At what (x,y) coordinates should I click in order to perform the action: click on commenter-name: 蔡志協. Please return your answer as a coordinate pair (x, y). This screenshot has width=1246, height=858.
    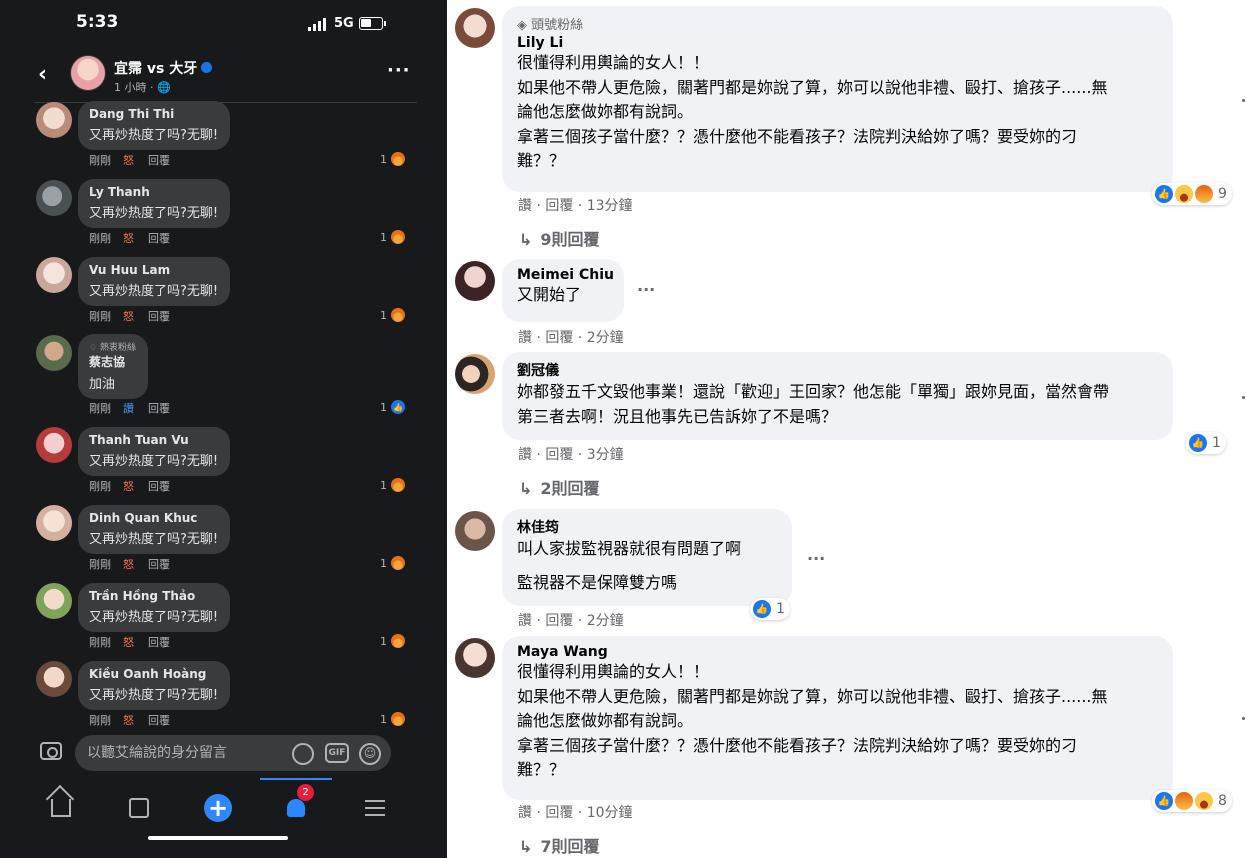
    Looking at the image, I should click on (112, 361).